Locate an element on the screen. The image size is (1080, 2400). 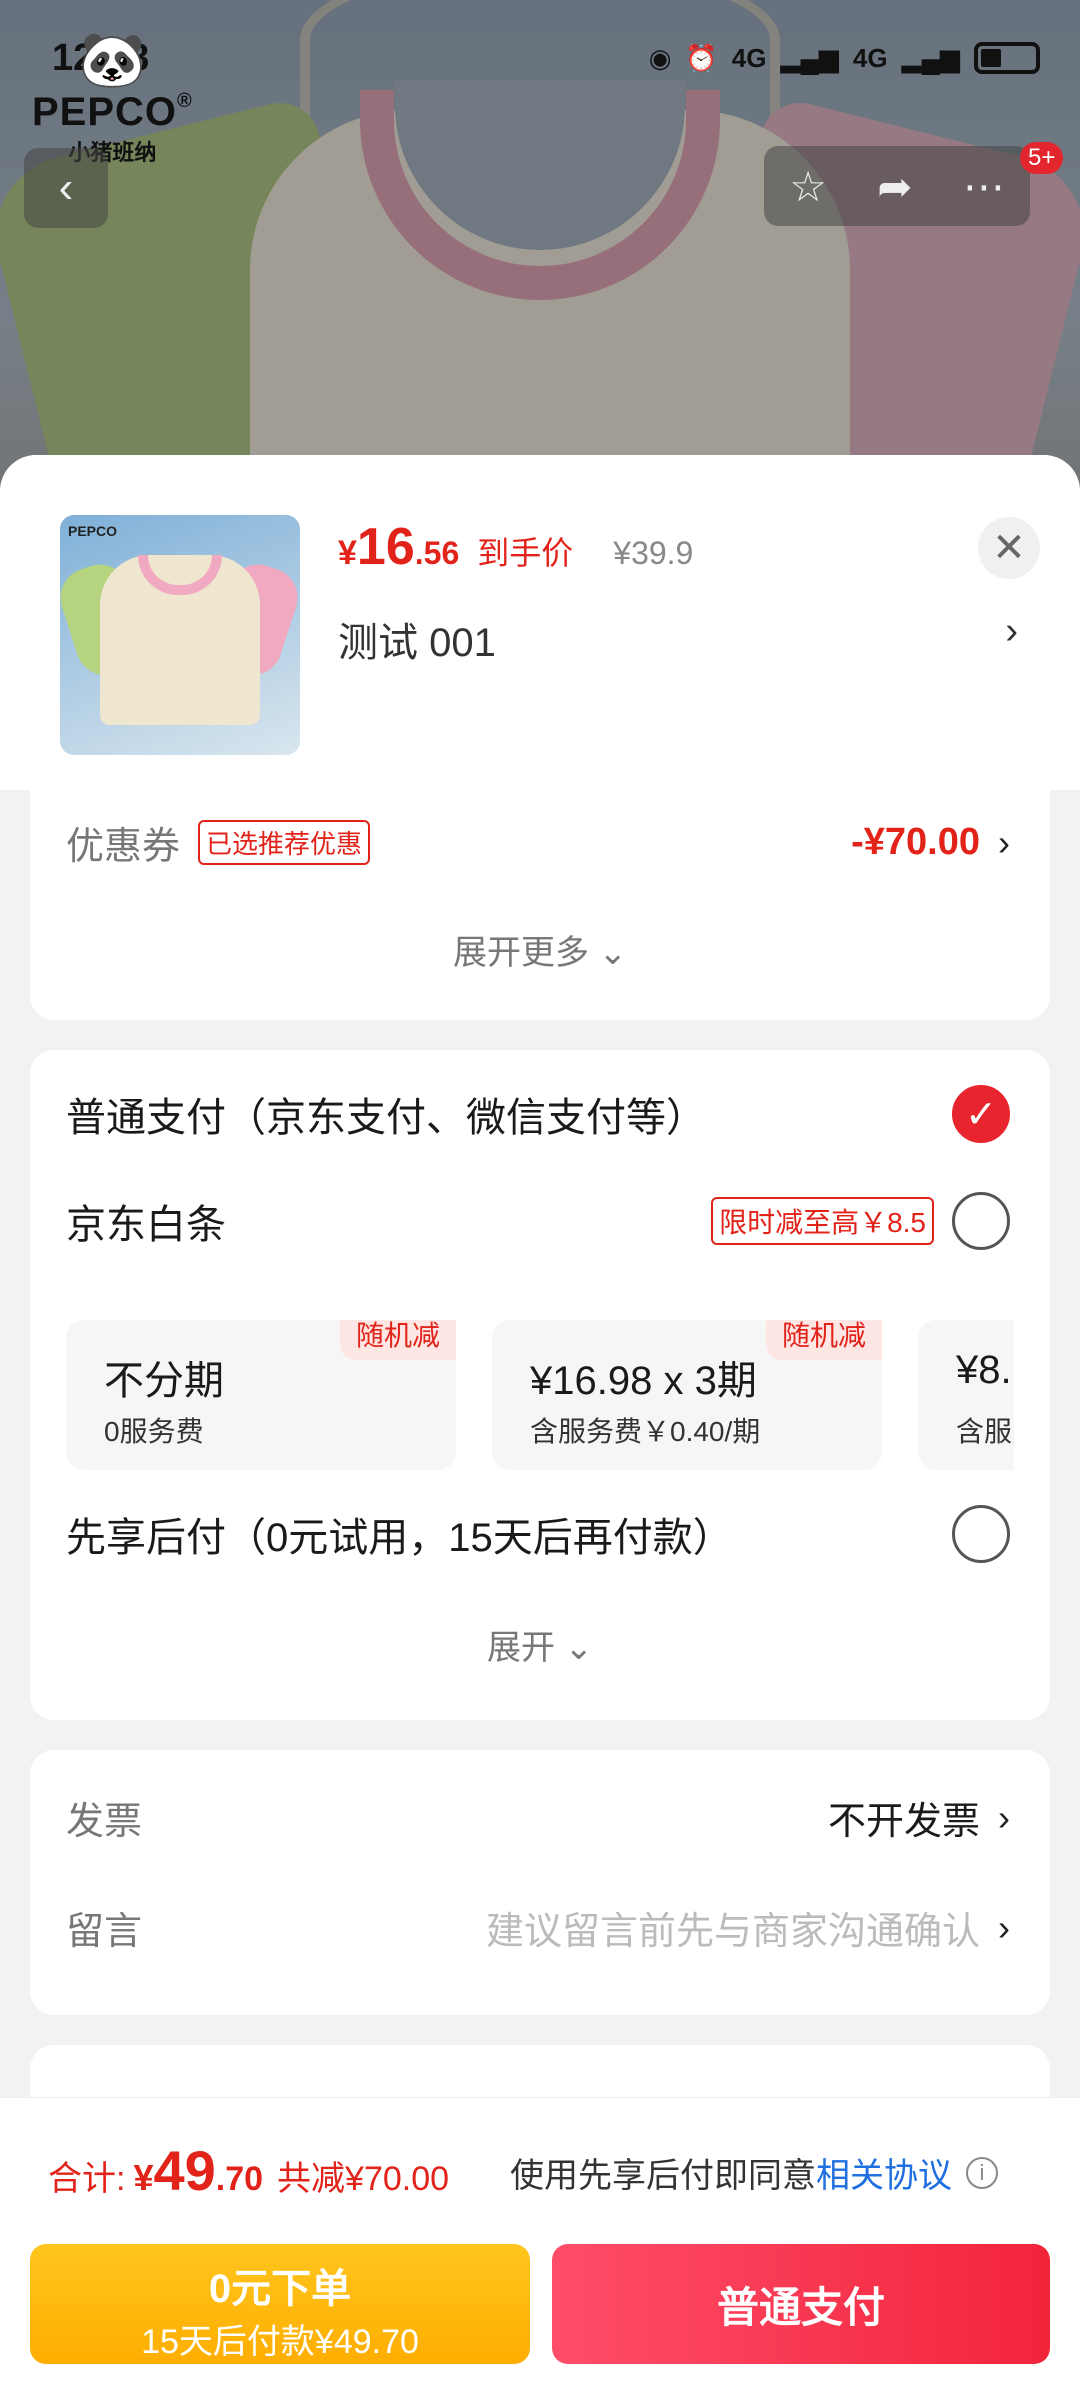
brand-logo: 🐼 PEPCO® 小猪班纳 is located at coordinates (112, 98).